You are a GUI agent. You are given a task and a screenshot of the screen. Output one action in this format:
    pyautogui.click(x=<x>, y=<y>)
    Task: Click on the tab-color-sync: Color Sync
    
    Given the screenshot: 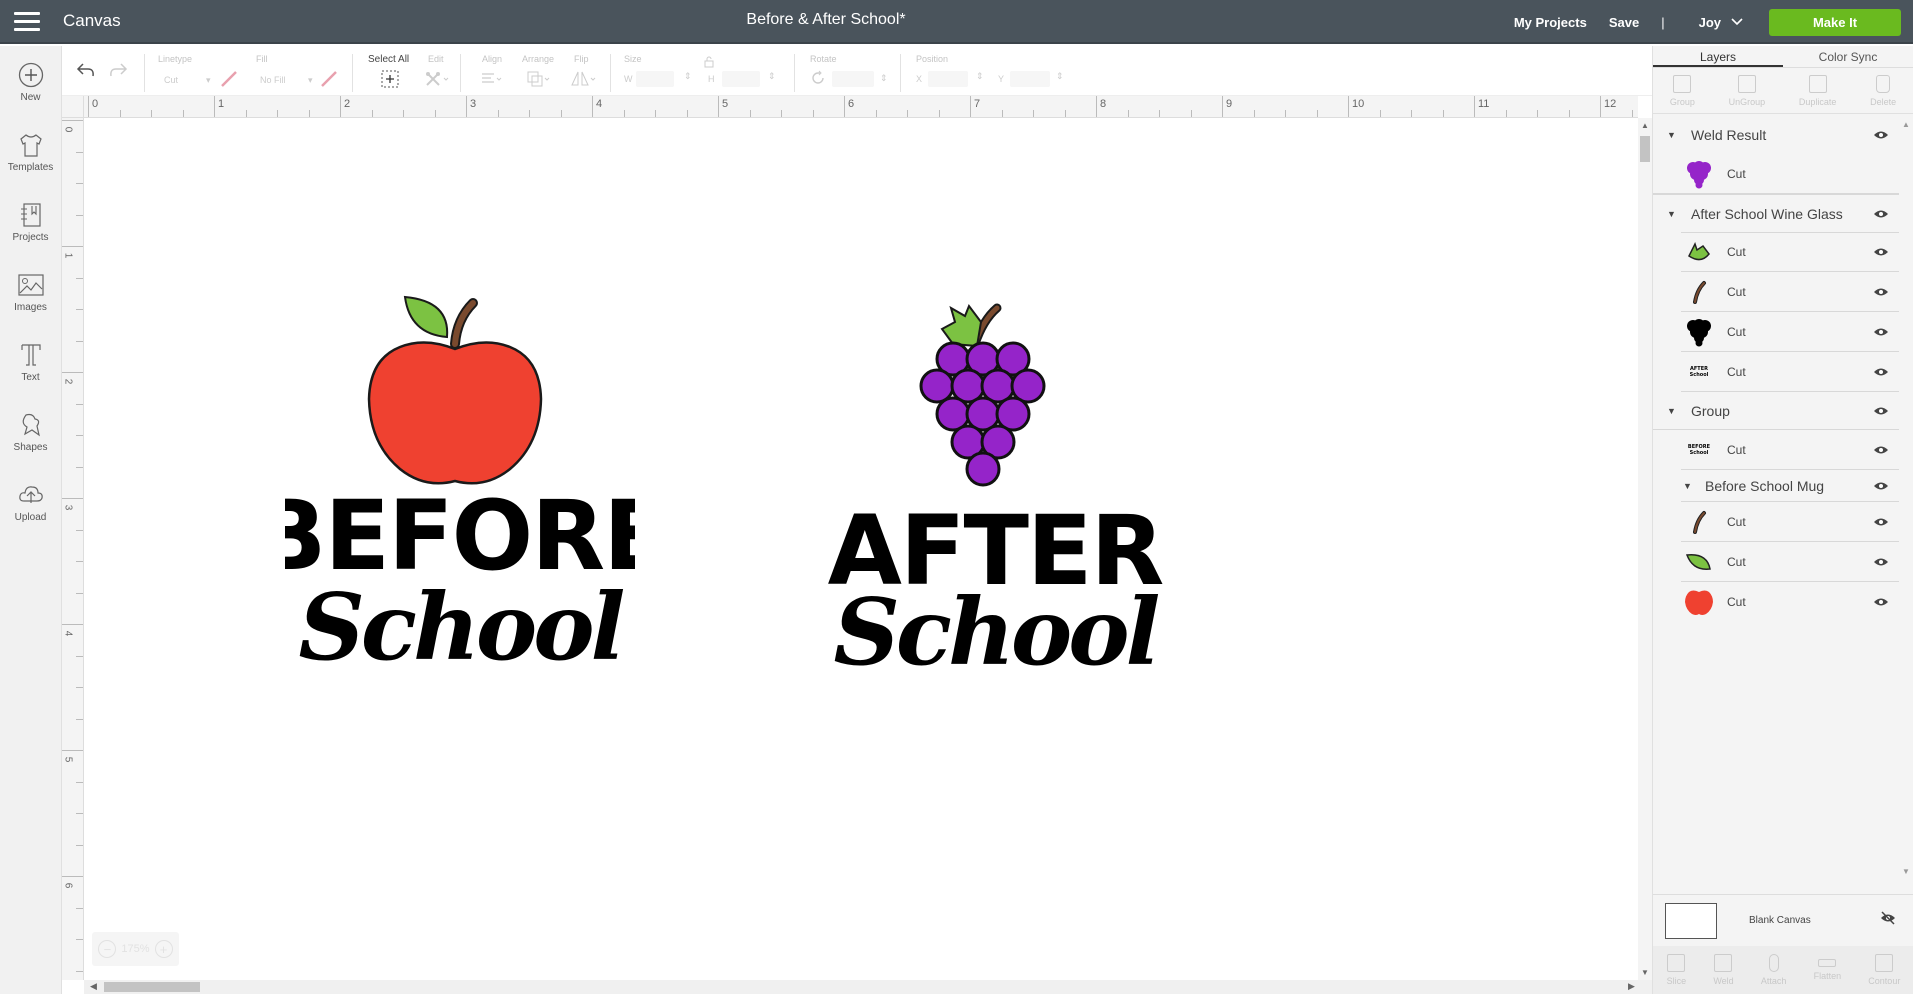 What is the action you would take?
    pyautogui.click(x=1848, y=56)
    